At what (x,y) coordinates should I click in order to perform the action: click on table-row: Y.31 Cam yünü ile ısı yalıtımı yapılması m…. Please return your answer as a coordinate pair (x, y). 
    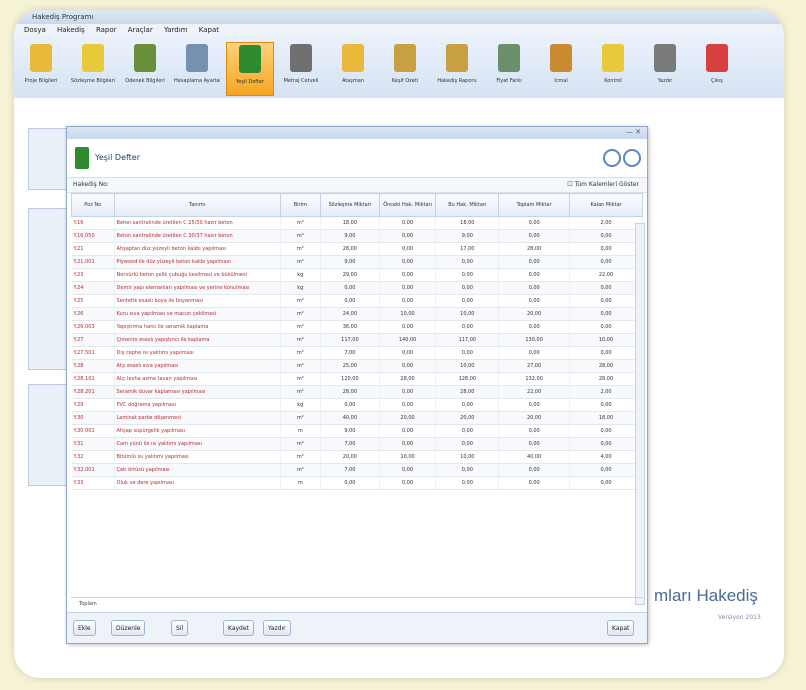
    Looking at the image, I should click on (357, 444).